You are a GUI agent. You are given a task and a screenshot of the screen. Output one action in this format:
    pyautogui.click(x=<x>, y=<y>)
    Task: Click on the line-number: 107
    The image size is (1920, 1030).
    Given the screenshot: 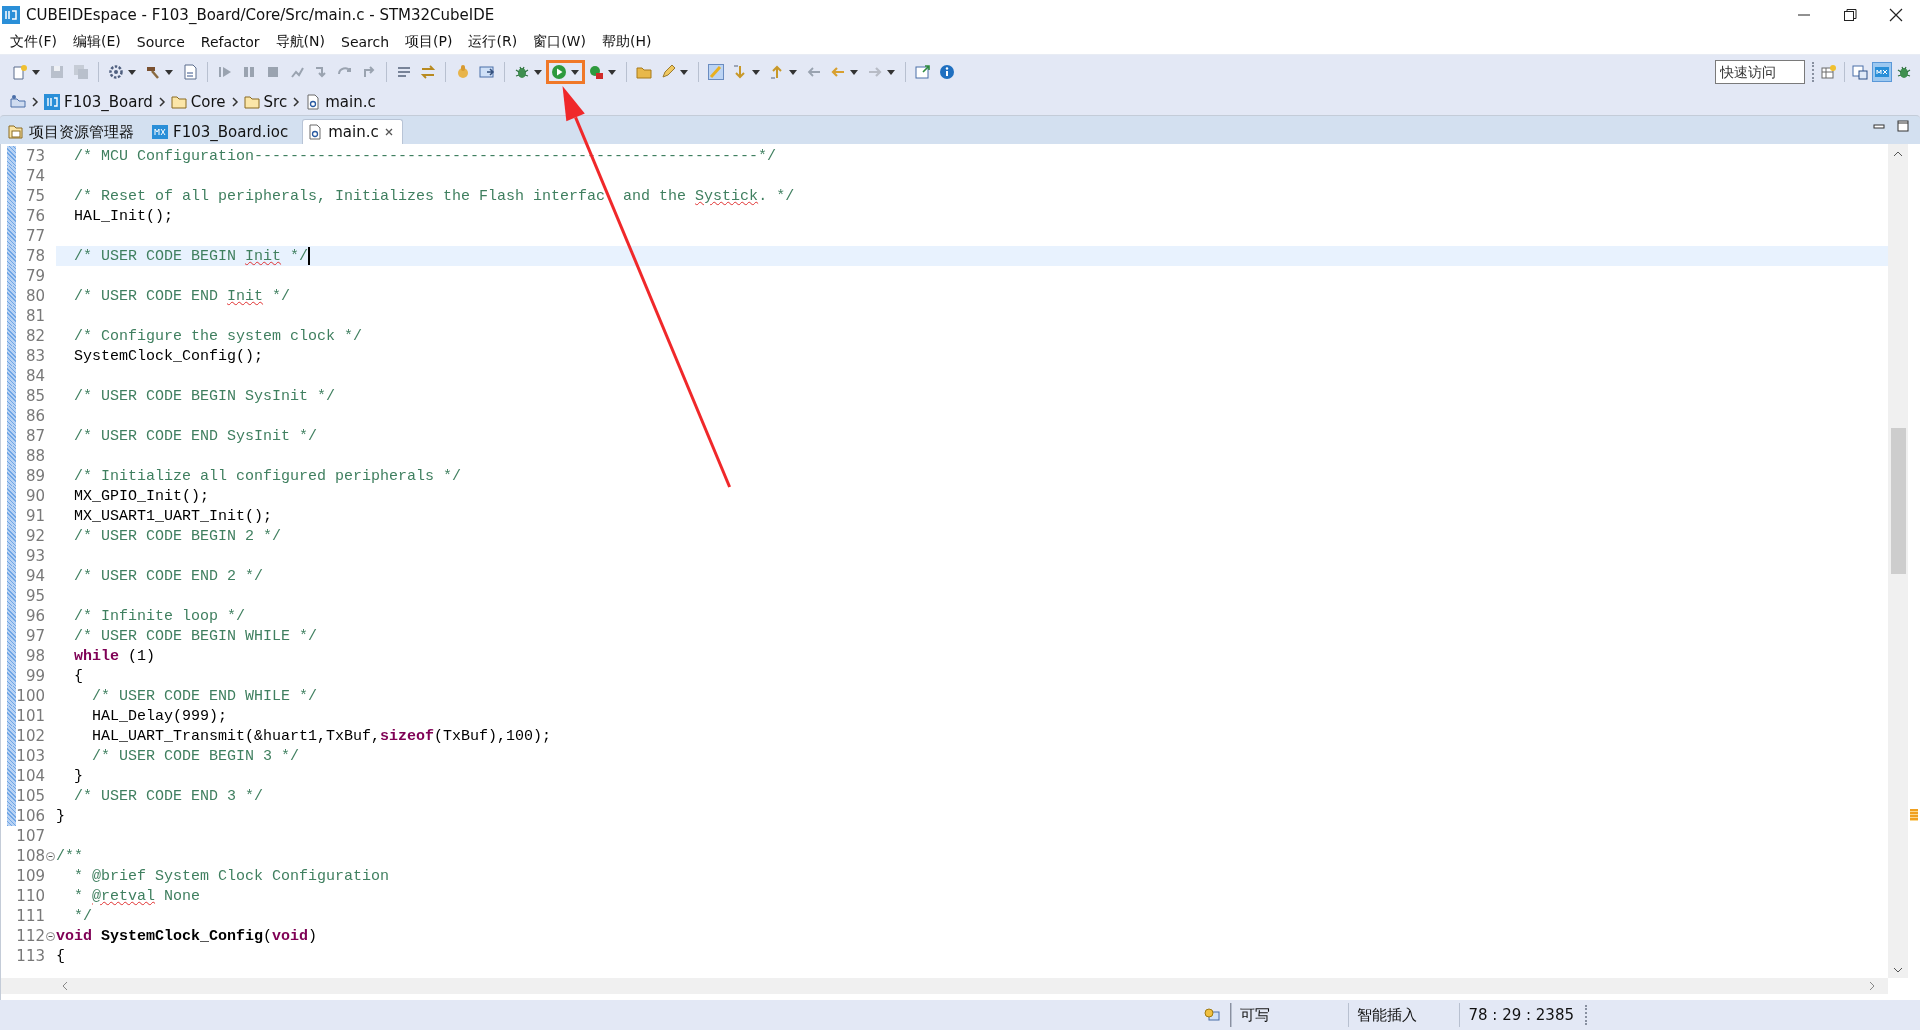 What is the action you would take?
    pyautogui.click(x=30, y=836)
    